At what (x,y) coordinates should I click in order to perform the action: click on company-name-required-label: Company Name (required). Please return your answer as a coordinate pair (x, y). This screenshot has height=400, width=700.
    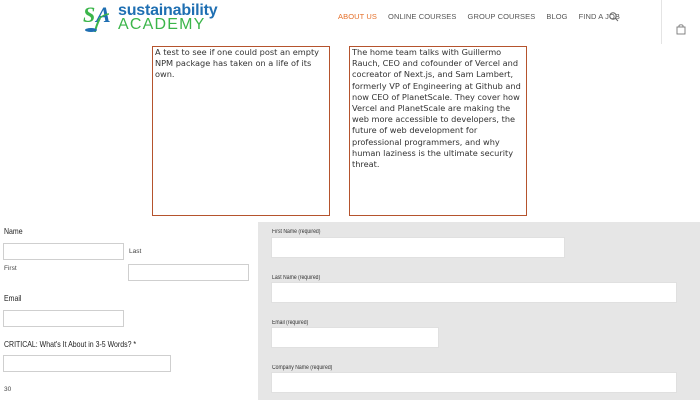
    Looking at the image, I should click on (302, 368).